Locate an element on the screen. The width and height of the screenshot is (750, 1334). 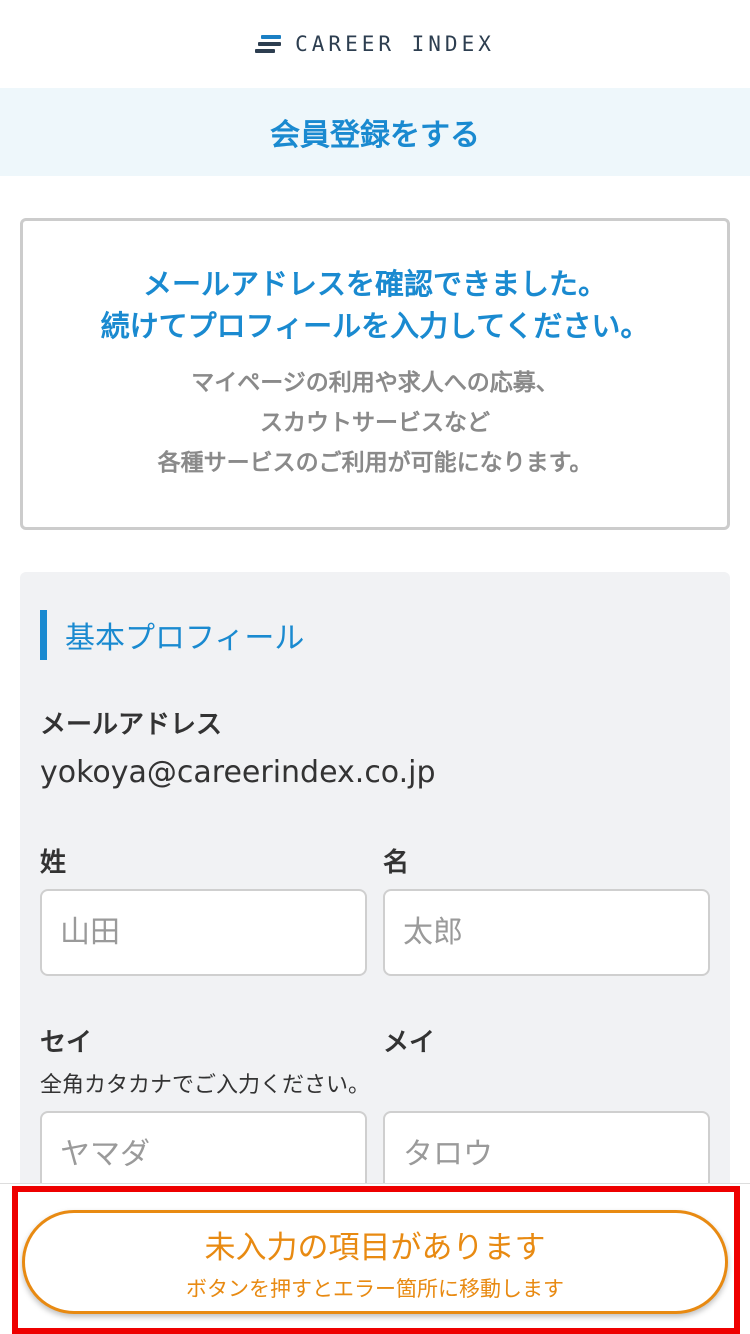
notice-lead: メールアドレスを確認できました。 続けてプロフィールを入力してください。 is located at coordinates (375, 305).